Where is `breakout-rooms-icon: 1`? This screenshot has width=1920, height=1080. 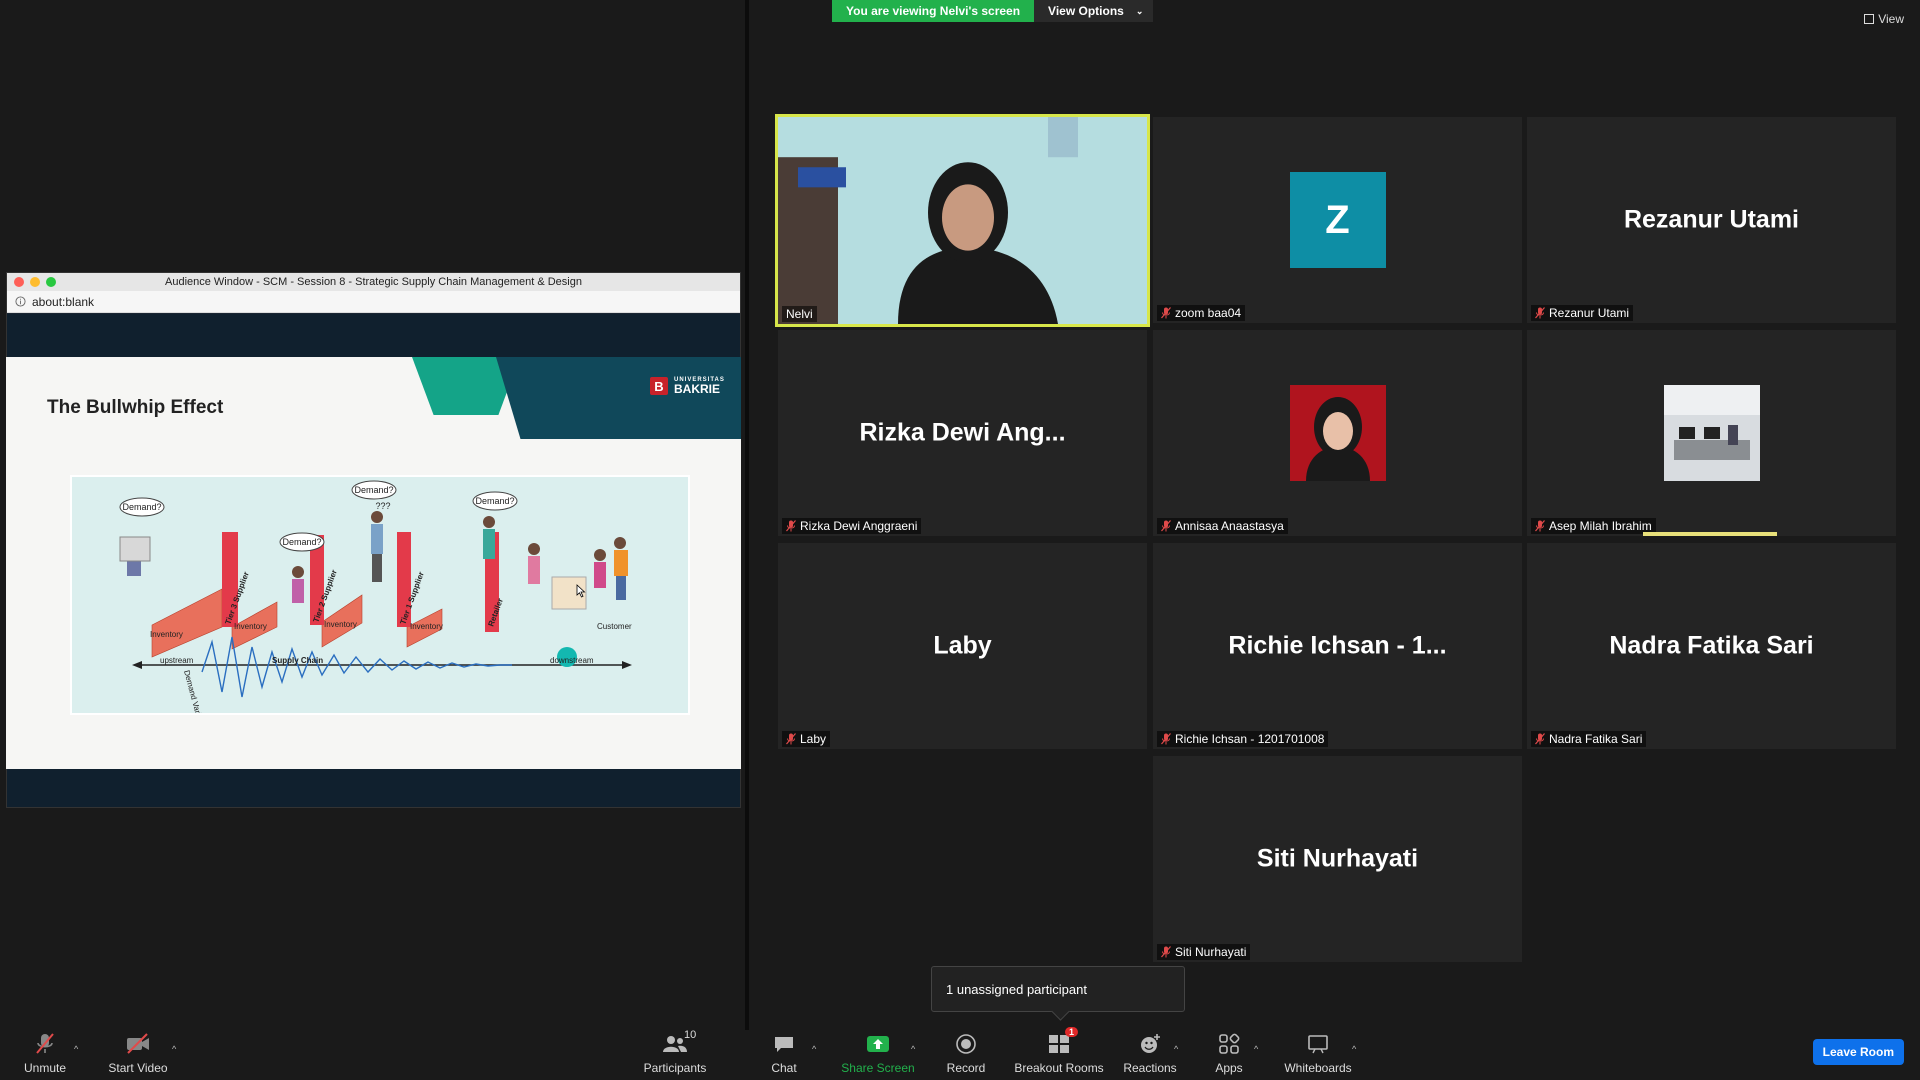 breakout-rooms-icon: 1 is located at coordinates (1062, 1042).